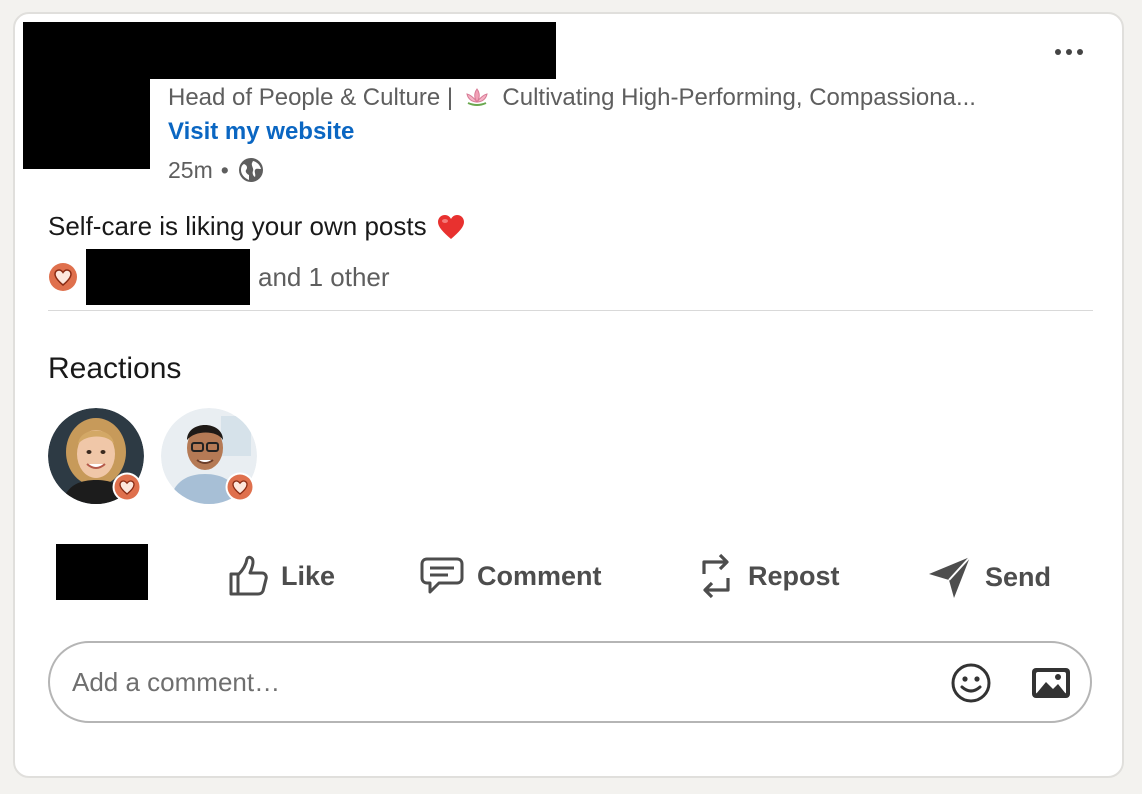 This screenshot has width=1142, height=794. Describe the element at coordinates (353, 50) in the screenshot. I see `author-name-redacted` at that location.